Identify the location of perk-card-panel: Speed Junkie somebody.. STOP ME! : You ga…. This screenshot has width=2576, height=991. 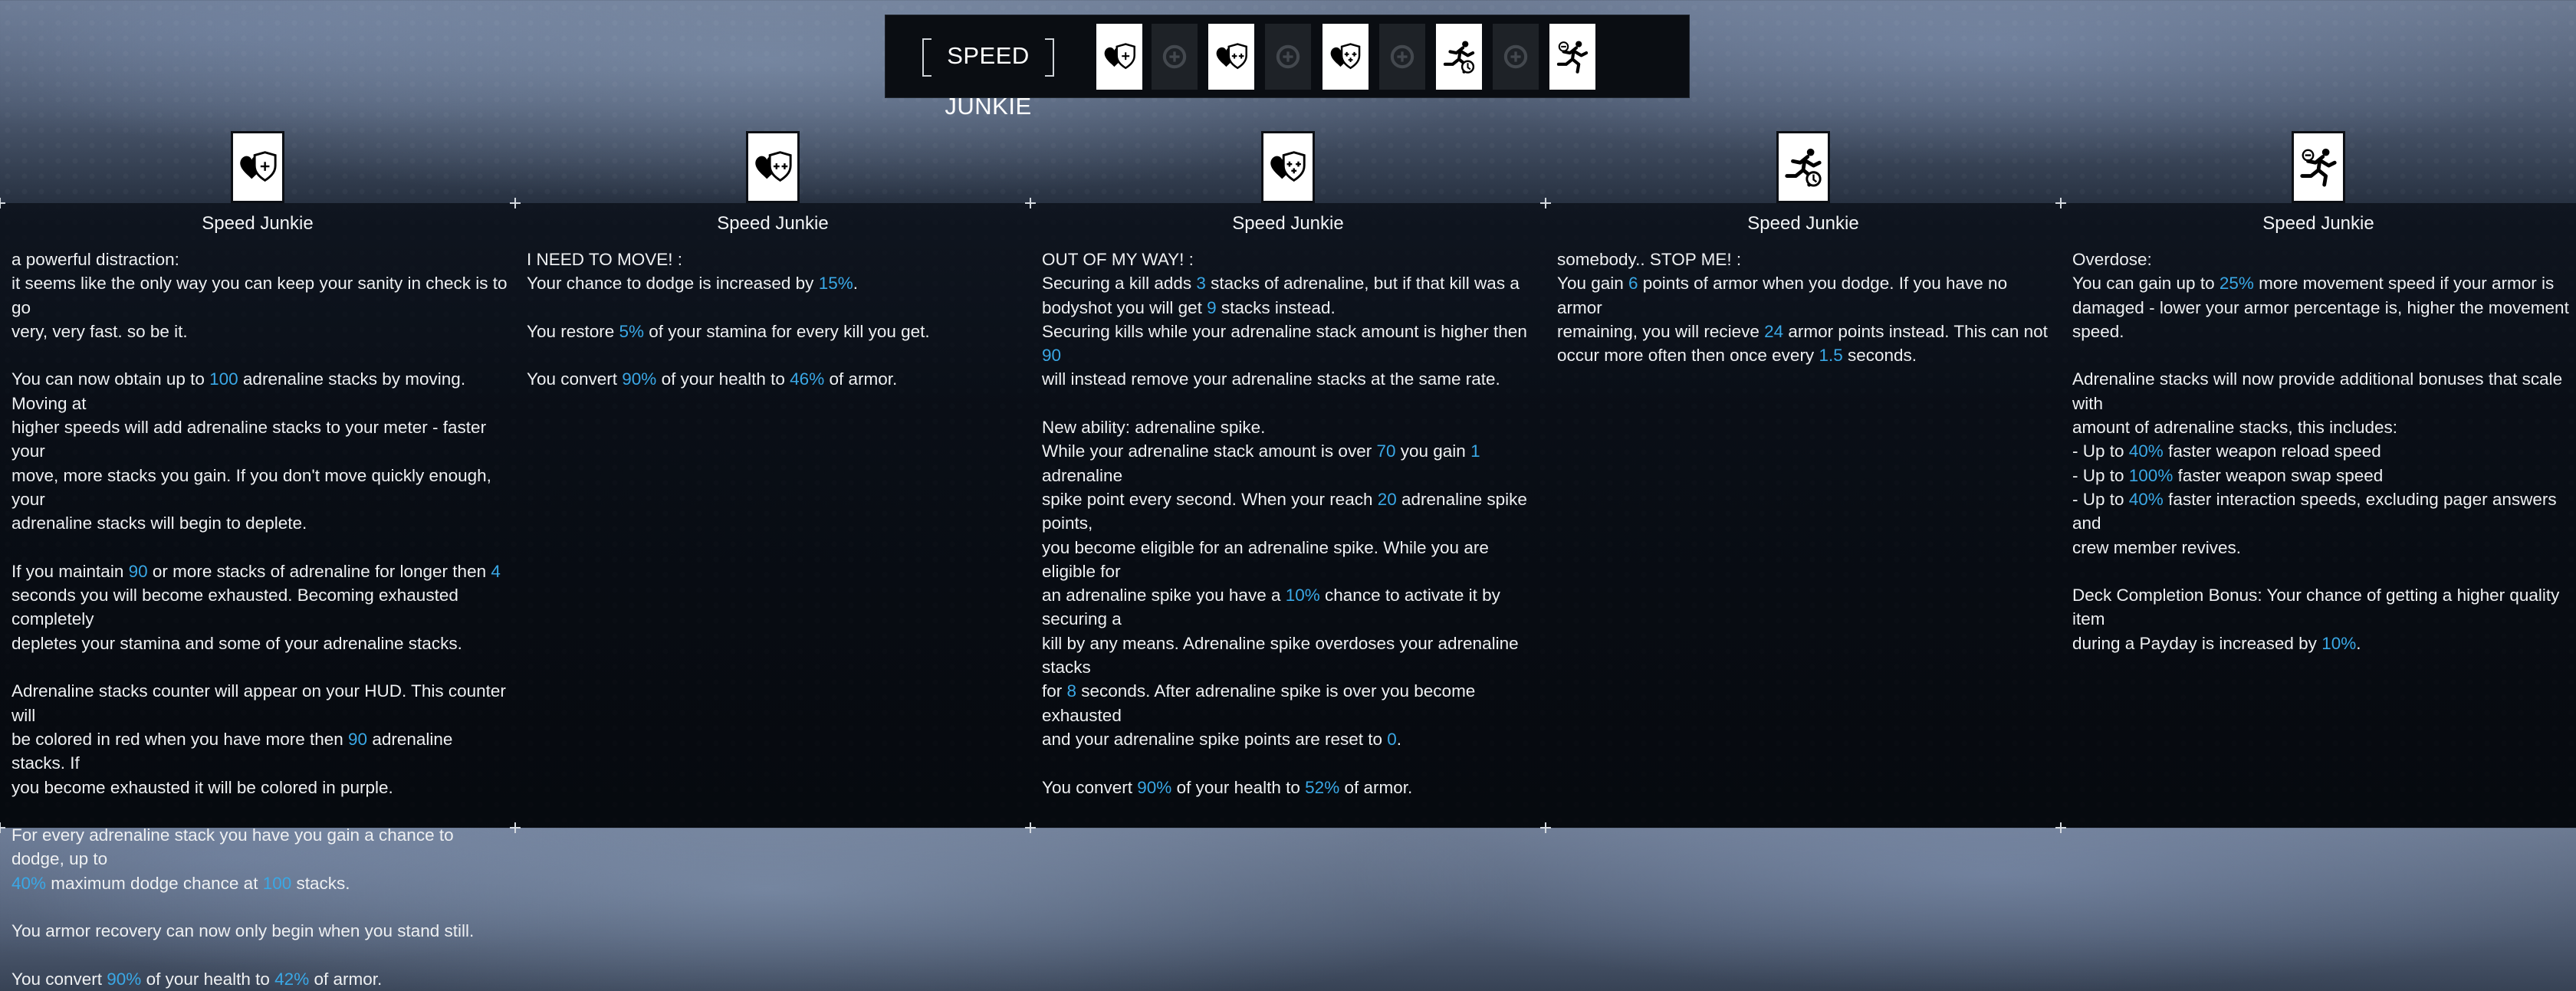
(1801, 482).